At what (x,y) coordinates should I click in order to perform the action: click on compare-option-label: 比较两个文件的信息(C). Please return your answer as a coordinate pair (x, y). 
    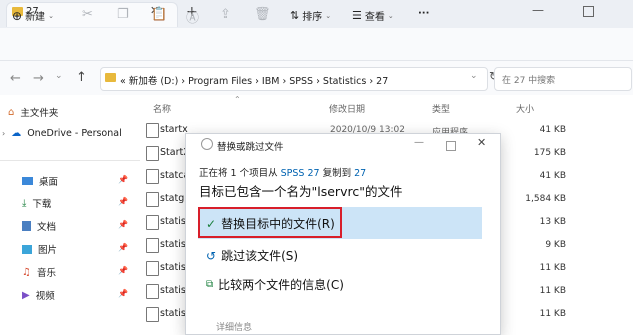
    Looking at the image, I should click on (281, 285).